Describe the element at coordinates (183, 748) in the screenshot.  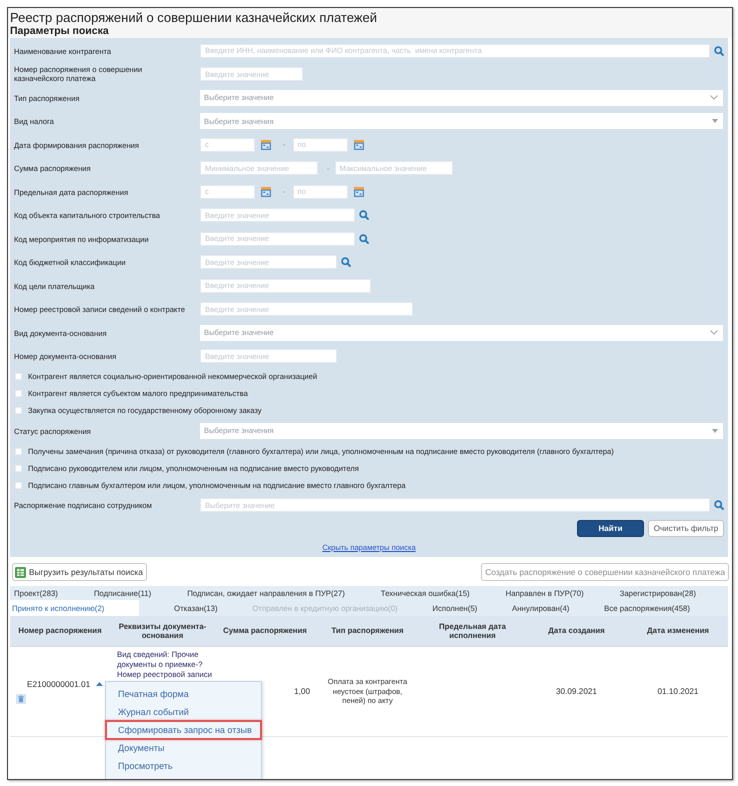
I see `menu-item: Документы` at that location.